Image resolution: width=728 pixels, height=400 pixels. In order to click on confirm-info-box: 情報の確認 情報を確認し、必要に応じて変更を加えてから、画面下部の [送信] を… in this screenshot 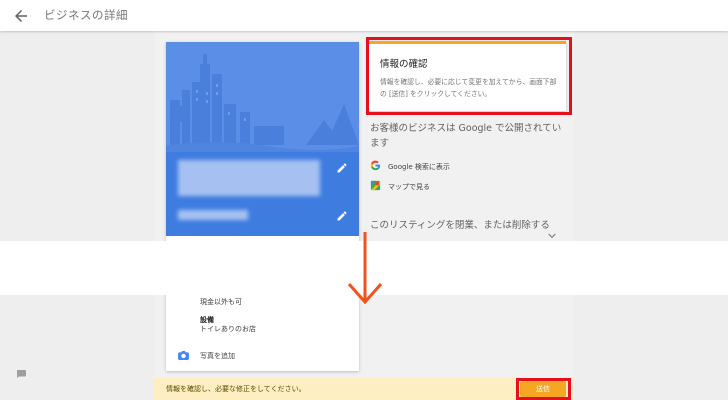, I will do `click(467, 76)`.